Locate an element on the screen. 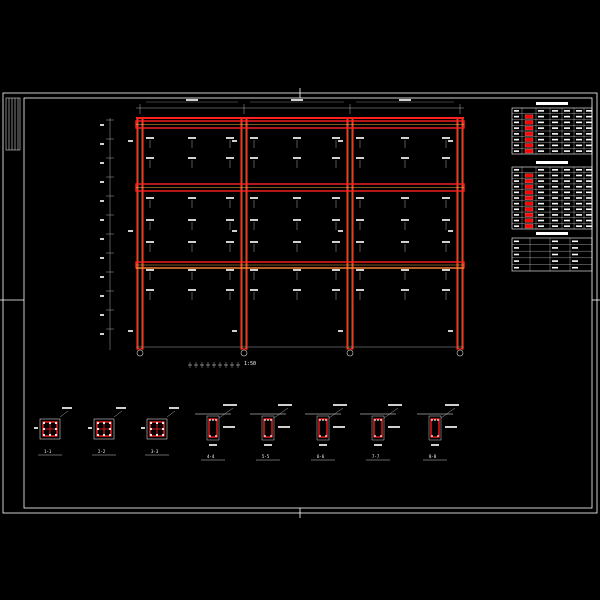  binding-strip is located at coordinates (13, 124).